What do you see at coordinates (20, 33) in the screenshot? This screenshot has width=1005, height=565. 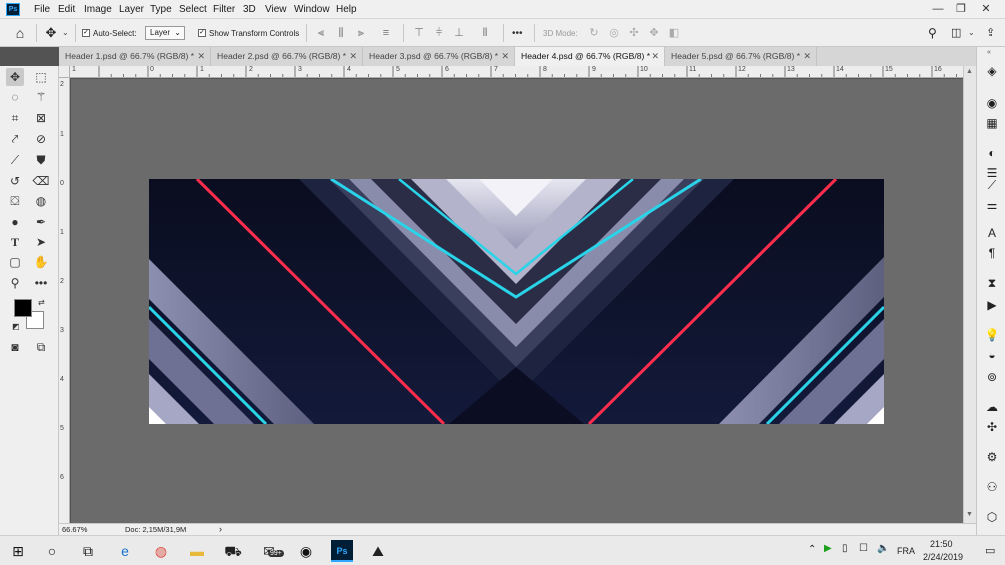 I see `home-icon: ⌂` at bounding box center [20, 33].